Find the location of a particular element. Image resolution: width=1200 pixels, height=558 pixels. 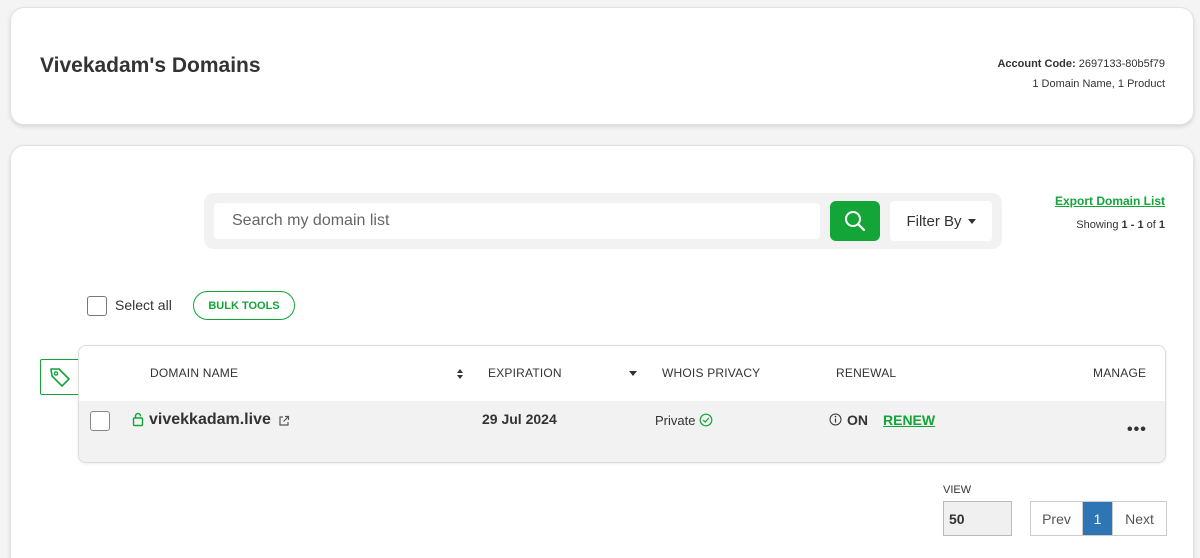

select-all-label: Select all is located at coordinates (143, 305).